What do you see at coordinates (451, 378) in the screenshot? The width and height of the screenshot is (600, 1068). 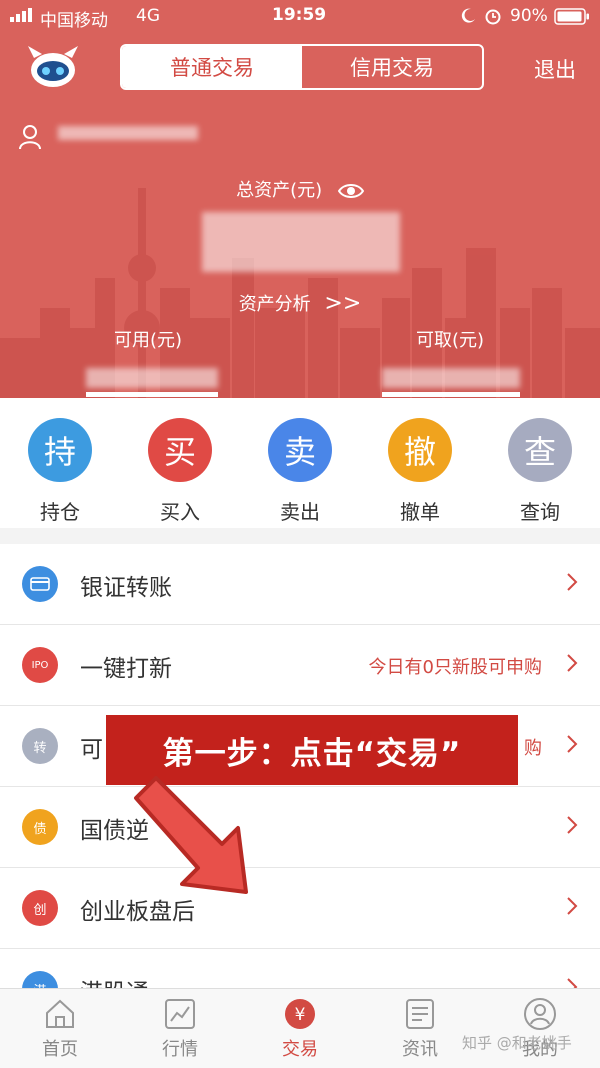 I see `withdrawable-value-masked` at bounding box center [451, 378].